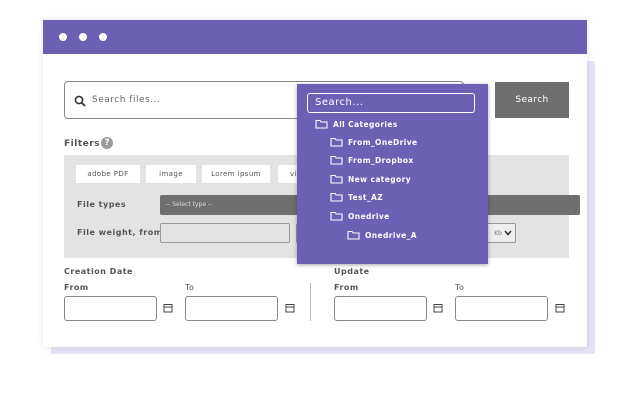 The image size is (630, 396). Describe the element at coordinates (383, 142) in the screenshot. I see `tree-item-label: From_OneDrive` at that location.